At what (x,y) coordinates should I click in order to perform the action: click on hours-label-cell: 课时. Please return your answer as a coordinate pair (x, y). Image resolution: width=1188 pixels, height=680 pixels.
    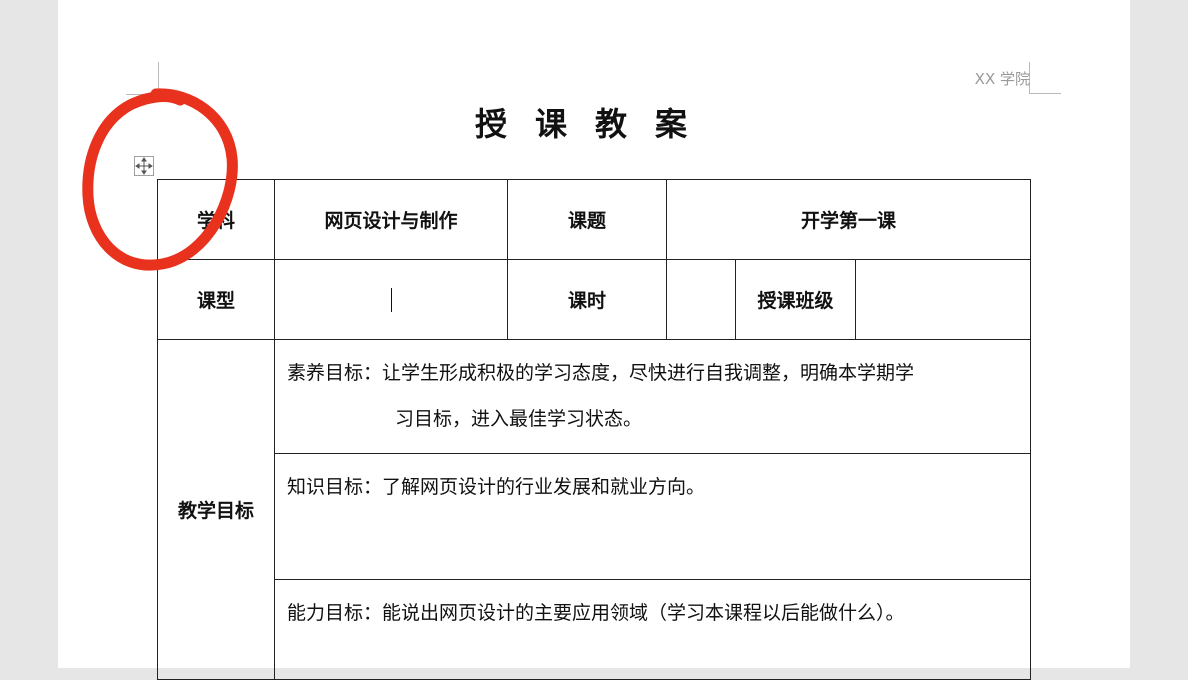
    Looking at the image, I should click on (587, 299).